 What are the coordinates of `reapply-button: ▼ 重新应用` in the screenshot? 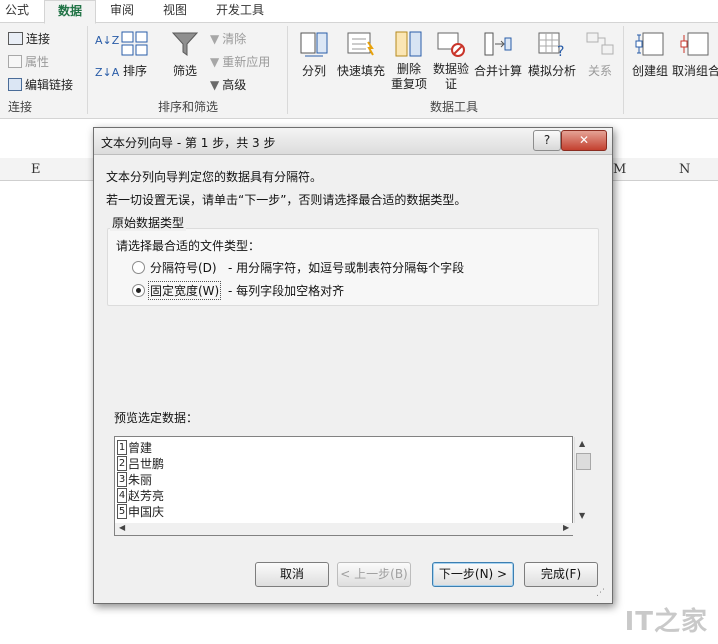 It's located at (240, 61).